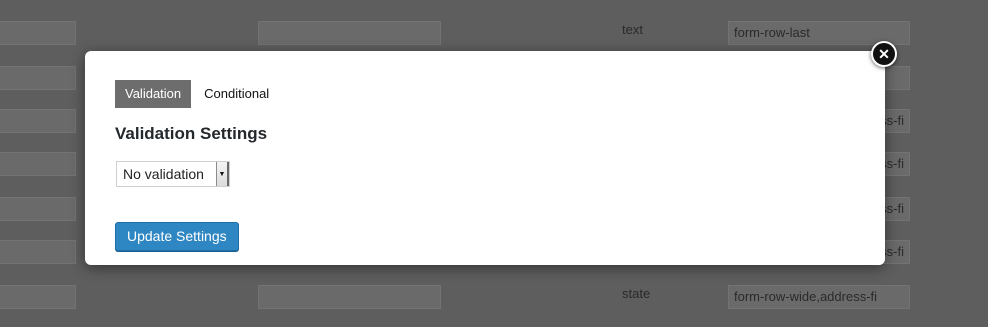  I want to click on modal-tabs: Validation Conditional, so click(198, 94).